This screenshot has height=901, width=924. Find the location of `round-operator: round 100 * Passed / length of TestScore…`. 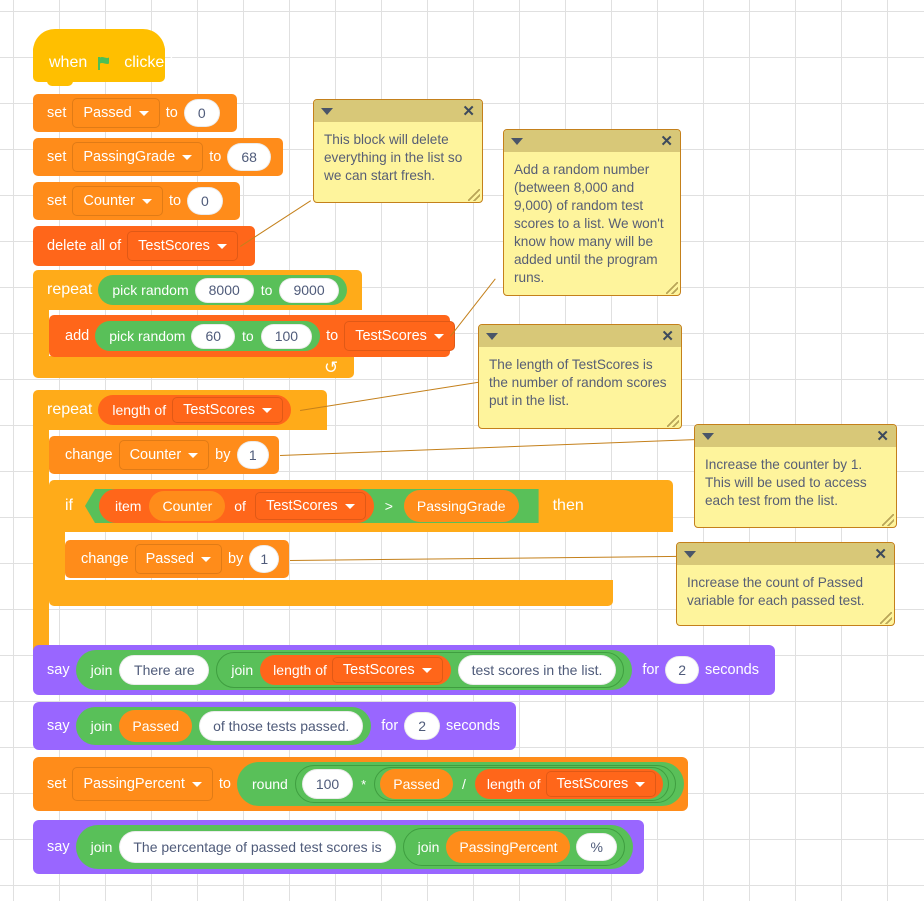

round-operator: round 100 * Passed / length of TestScore… is located at coordinates (461, 784).